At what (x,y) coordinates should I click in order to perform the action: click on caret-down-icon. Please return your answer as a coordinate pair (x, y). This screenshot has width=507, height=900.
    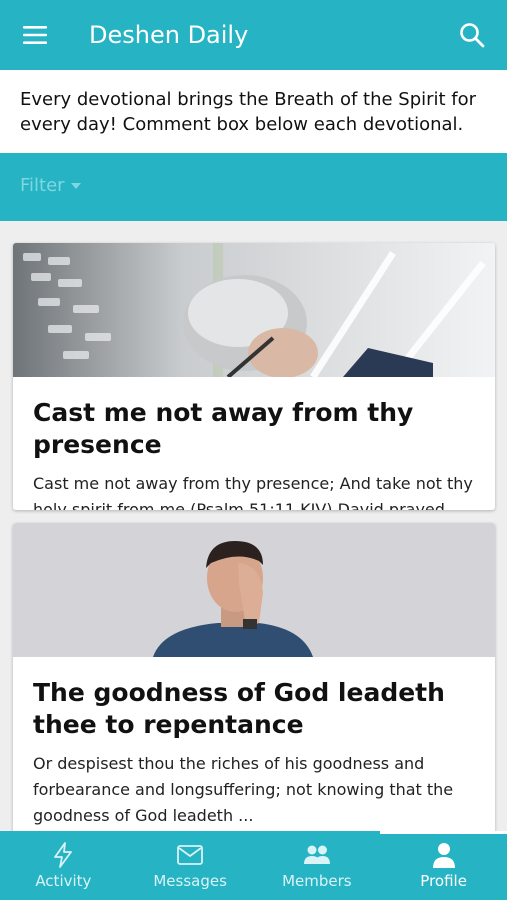
    Looking at the image, I should click on (75, 185).